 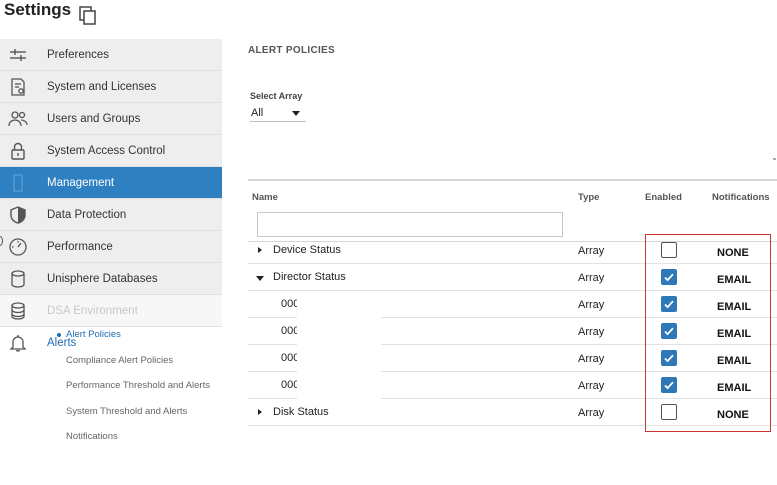 I want to click on select-array-value: All, so click(x=257, y=113).